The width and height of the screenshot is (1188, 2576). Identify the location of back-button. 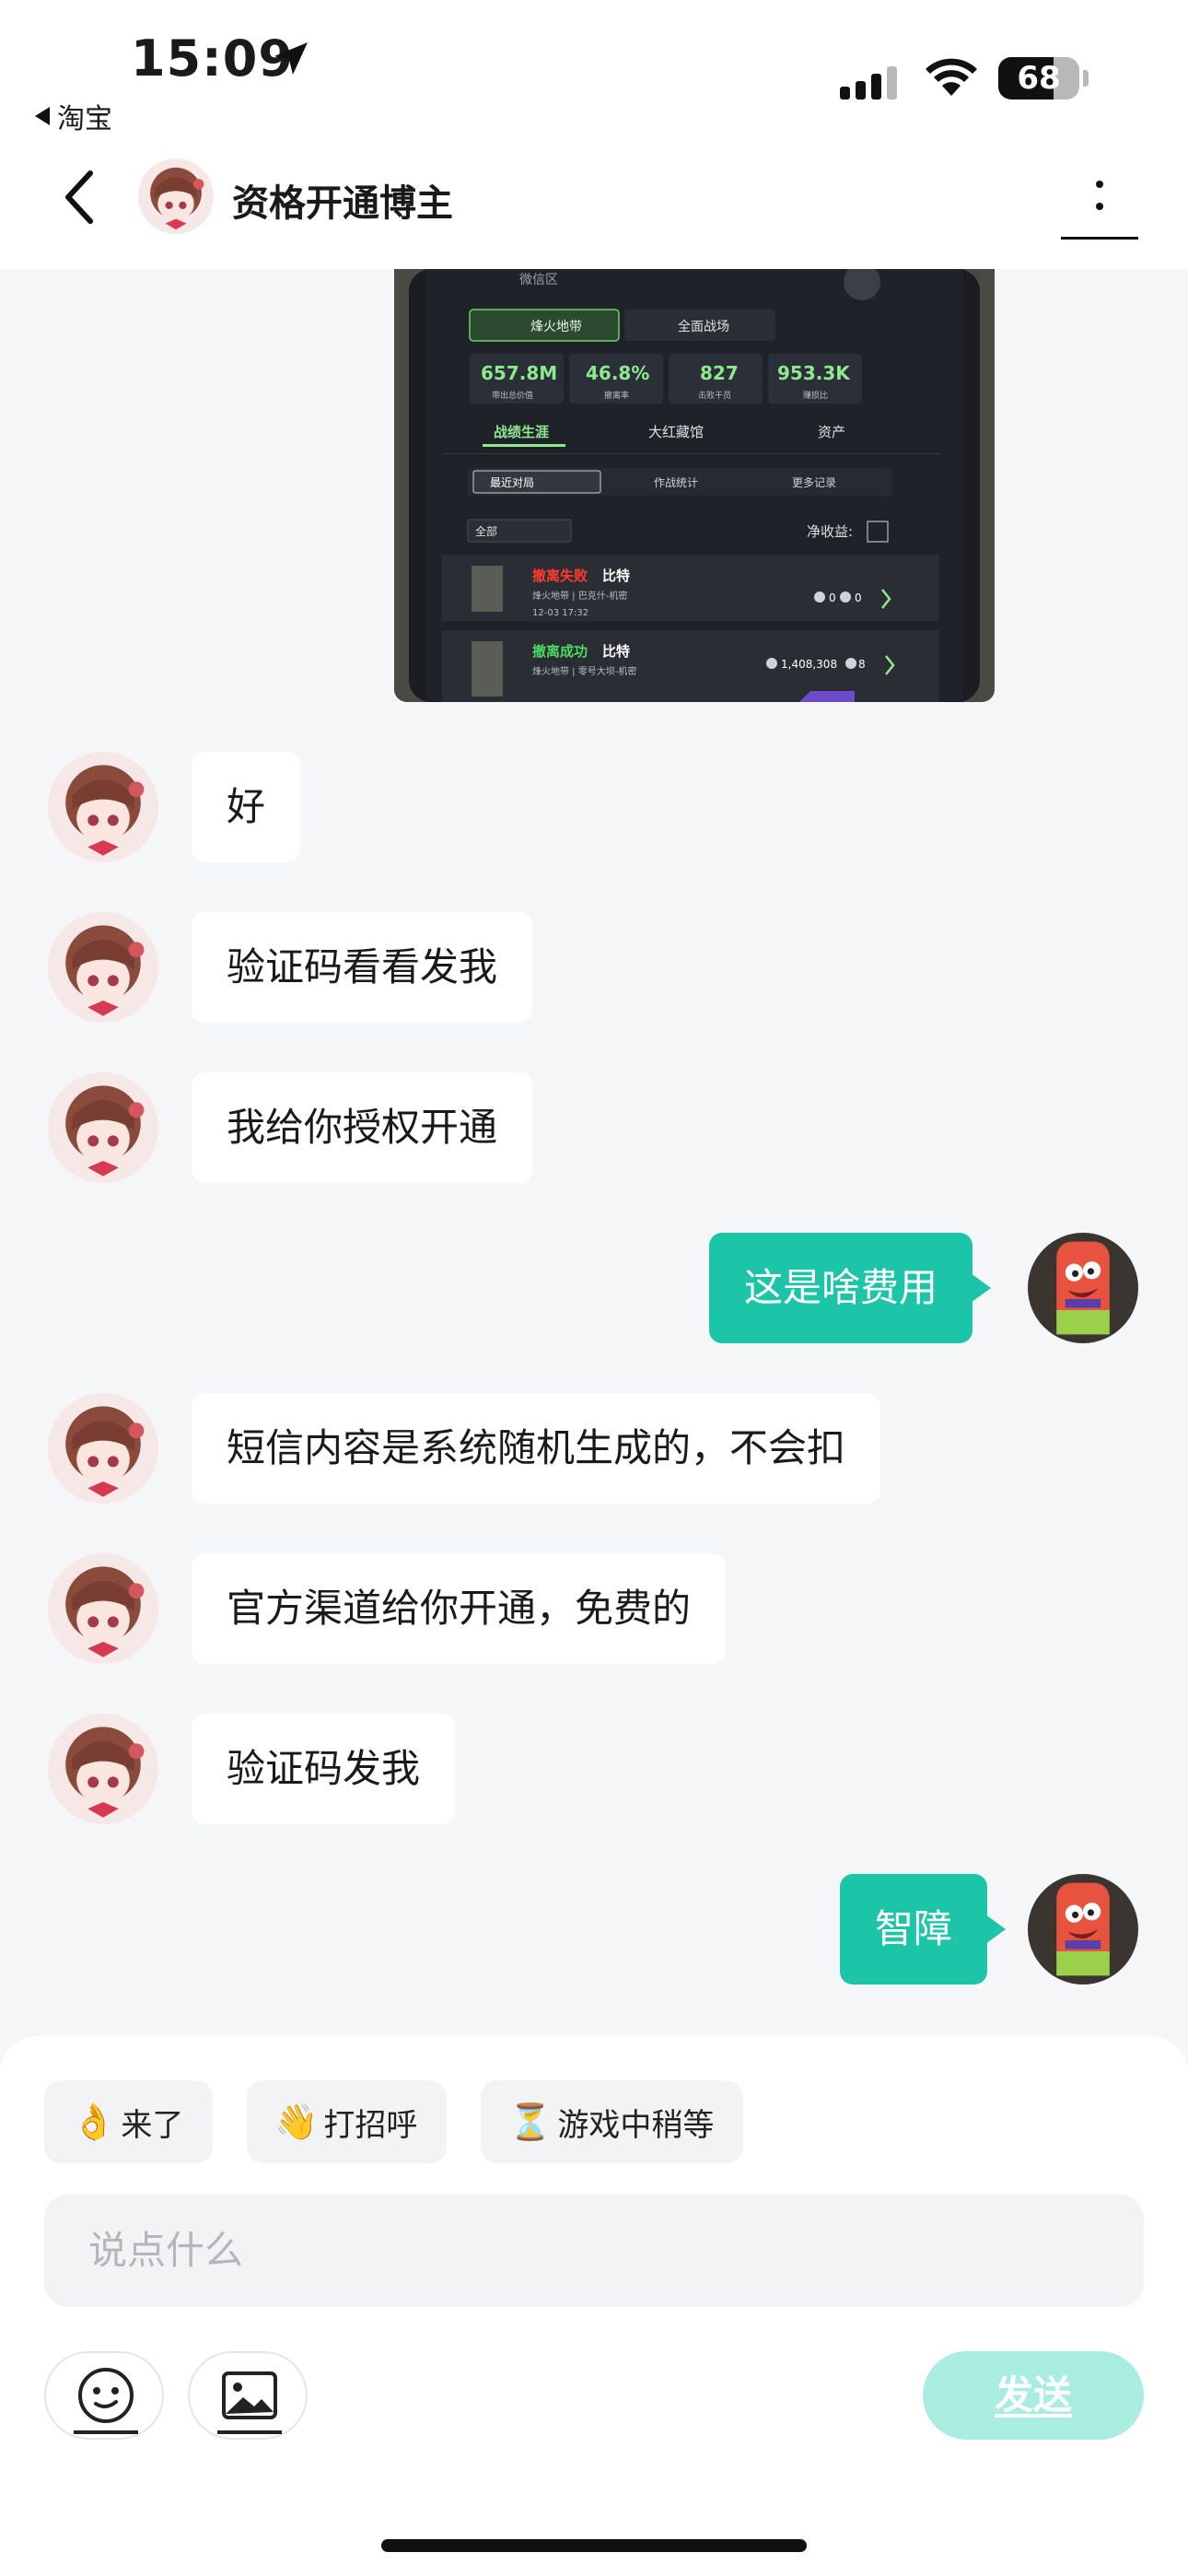
(79, 197).